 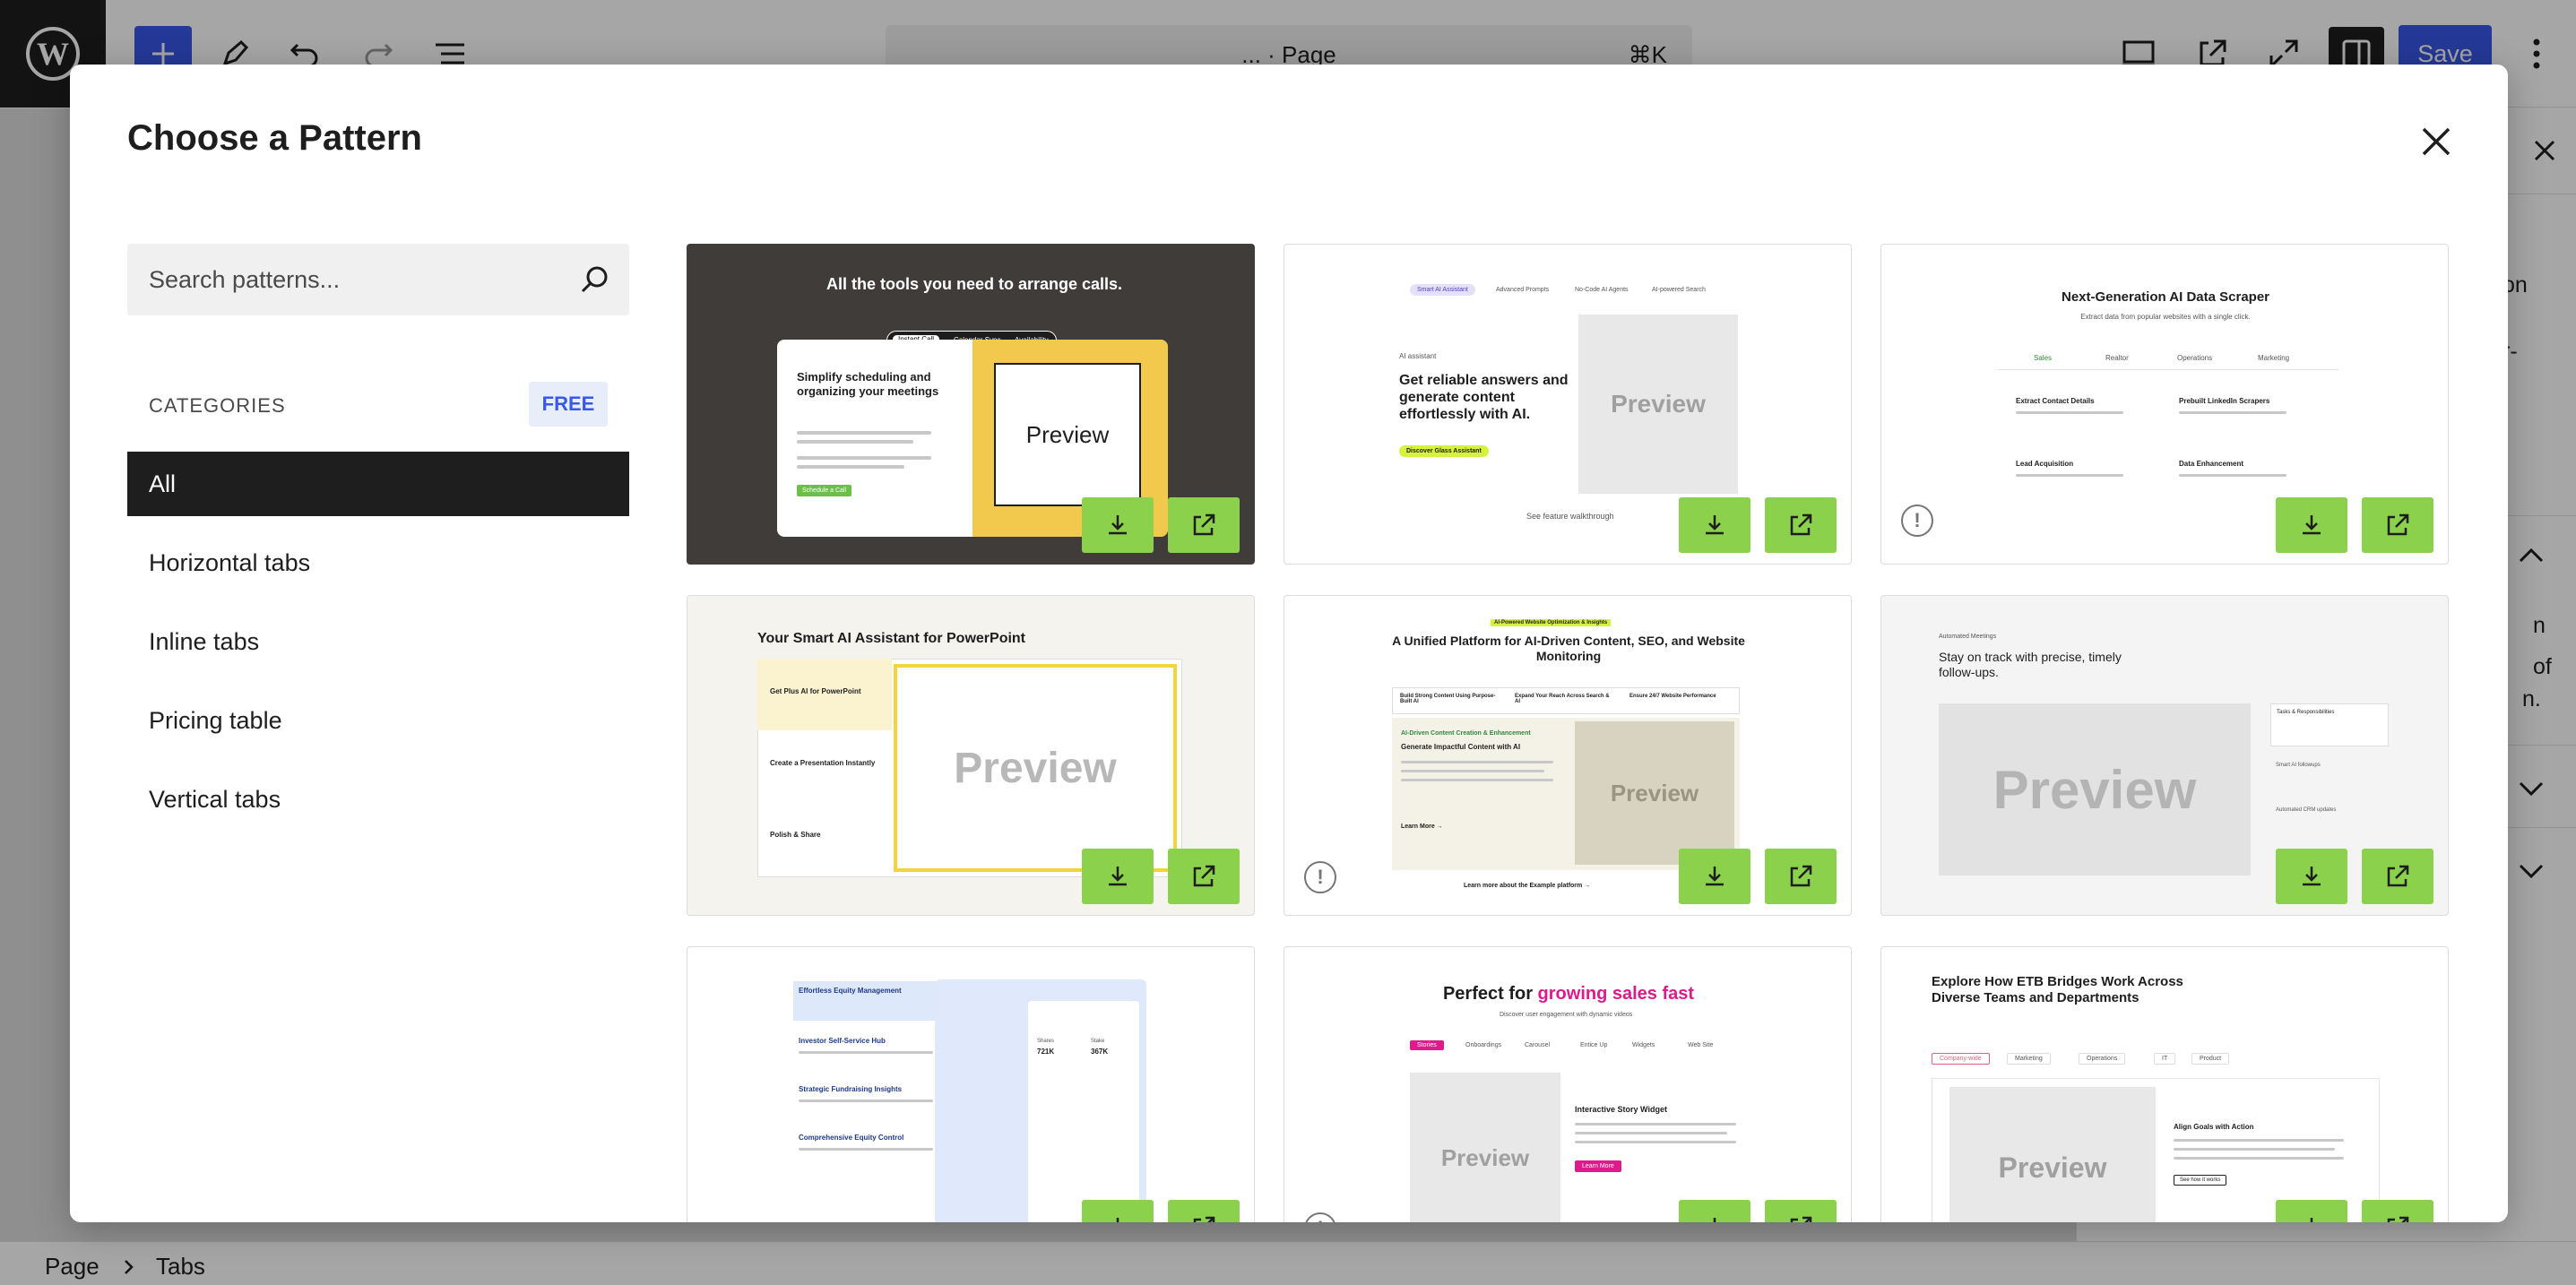 I want to click on pattern-stat-value: 721K, so click(x=1046, y=1052).